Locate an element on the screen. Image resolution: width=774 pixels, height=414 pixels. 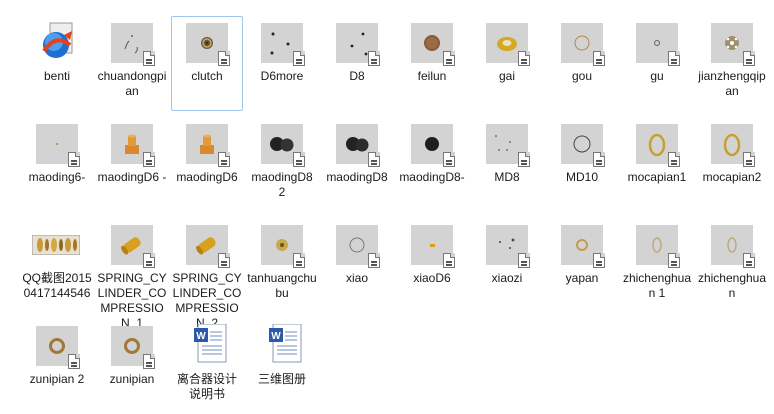
file-item: mocapian1 is located at coordinates (657, 164).